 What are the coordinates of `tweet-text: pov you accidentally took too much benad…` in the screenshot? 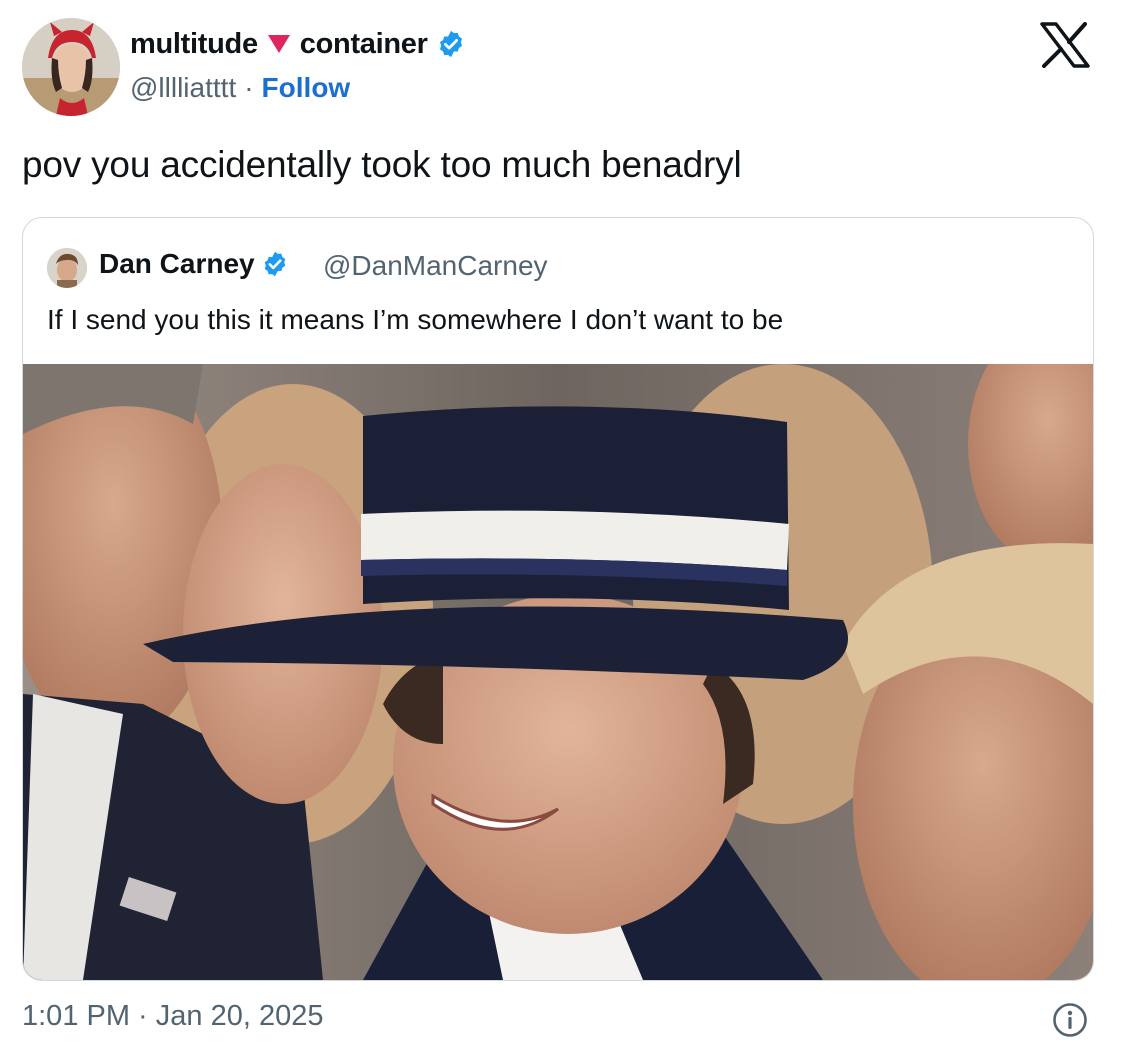 It's located at (382, 164).